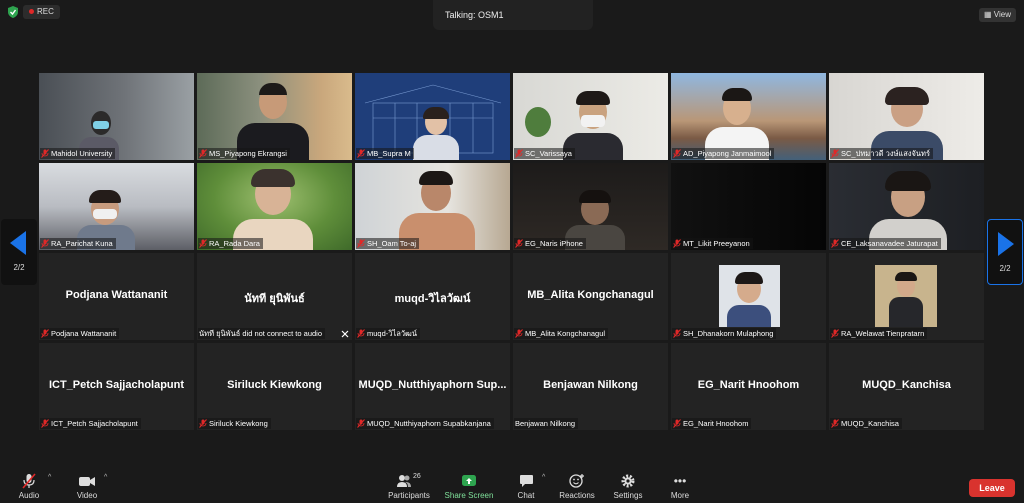 The width and height of the screenshot is (1024, 503). I want to click on recording-badge: REC, so click(41, 12).